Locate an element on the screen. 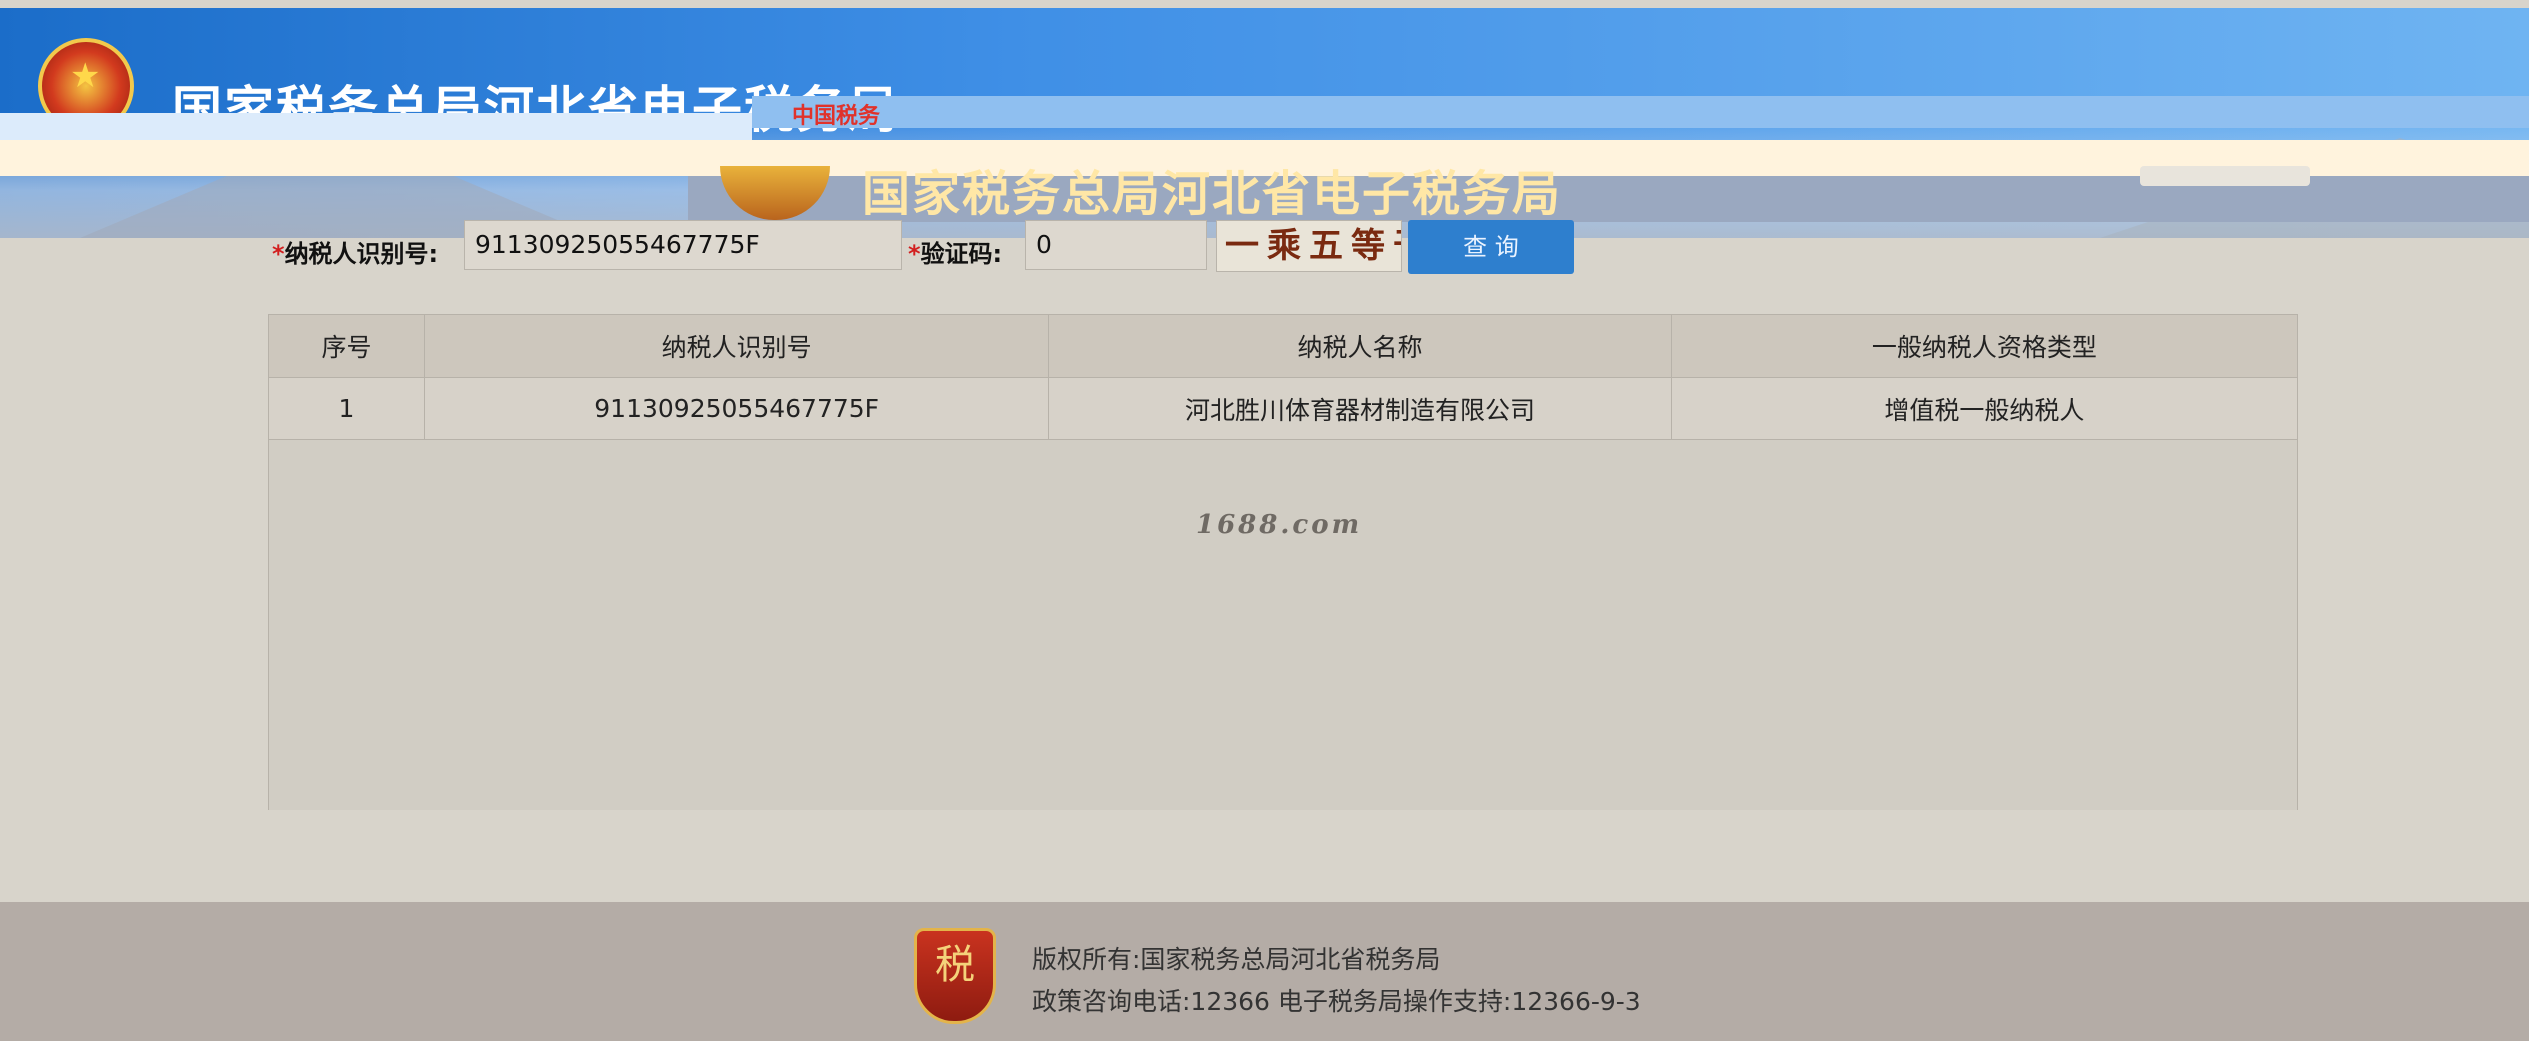  captcha-image: 一乘五等于? is located at coordinates (1309, 246).